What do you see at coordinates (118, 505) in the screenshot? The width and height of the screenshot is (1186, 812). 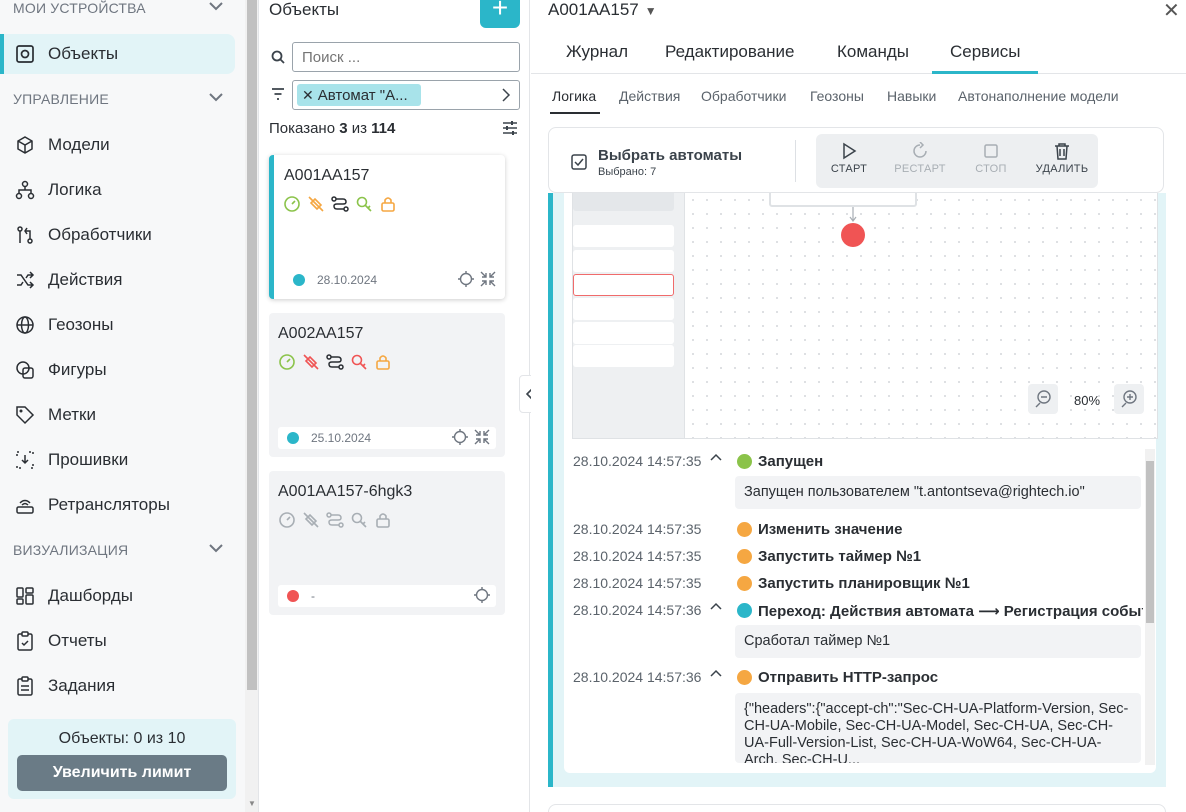 I see `sidebar-item-relays: Ретрансляторы` at bounding box center [118, 505].